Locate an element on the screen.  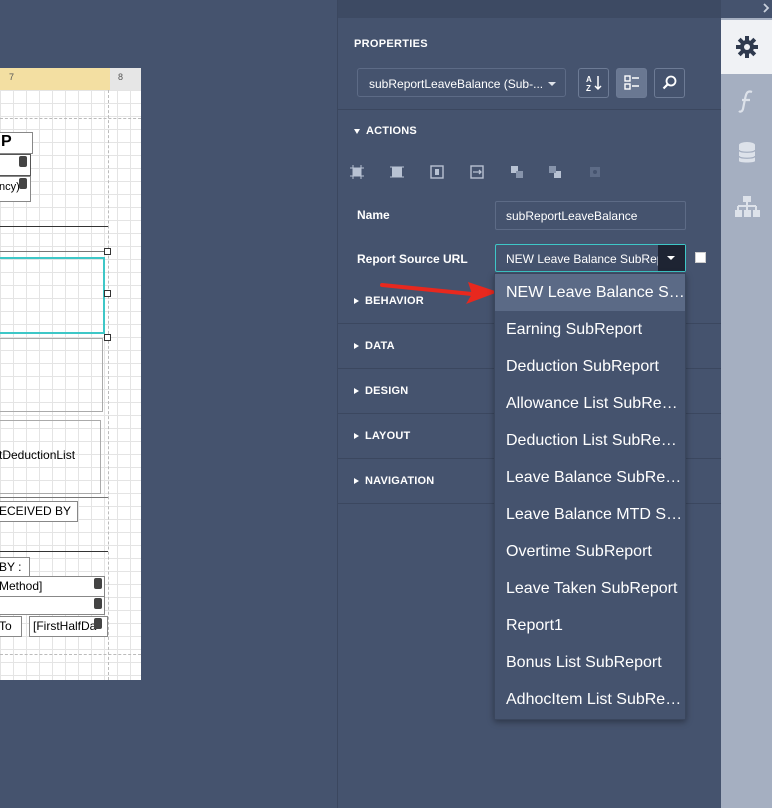
section-actions-label: ACTIONS is located at coordinates (391, 131).